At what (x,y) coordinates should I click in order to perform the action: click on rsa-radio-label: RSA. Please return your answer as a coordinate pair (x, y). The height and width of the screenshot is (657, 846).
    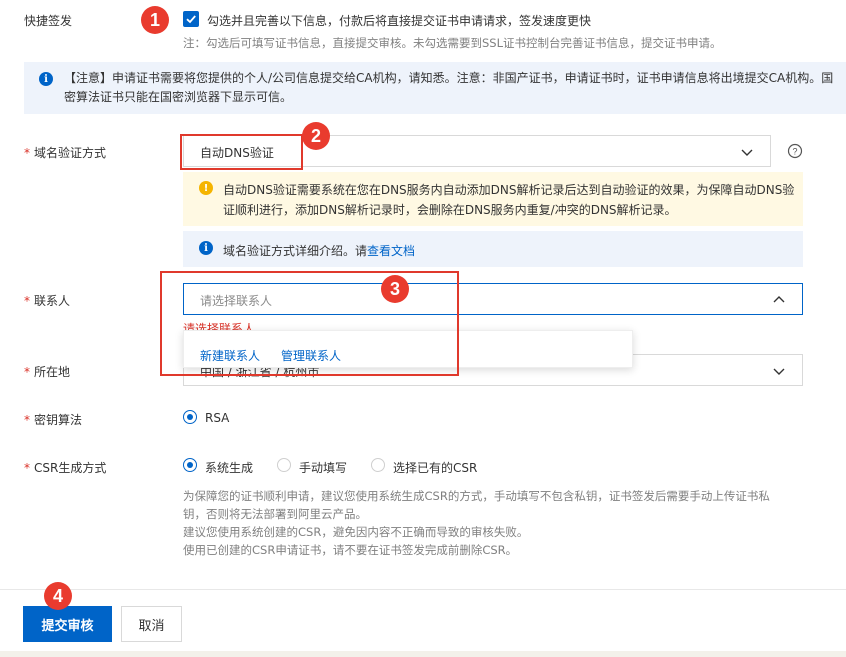
    Looking at the image, I should click on (217, 418).